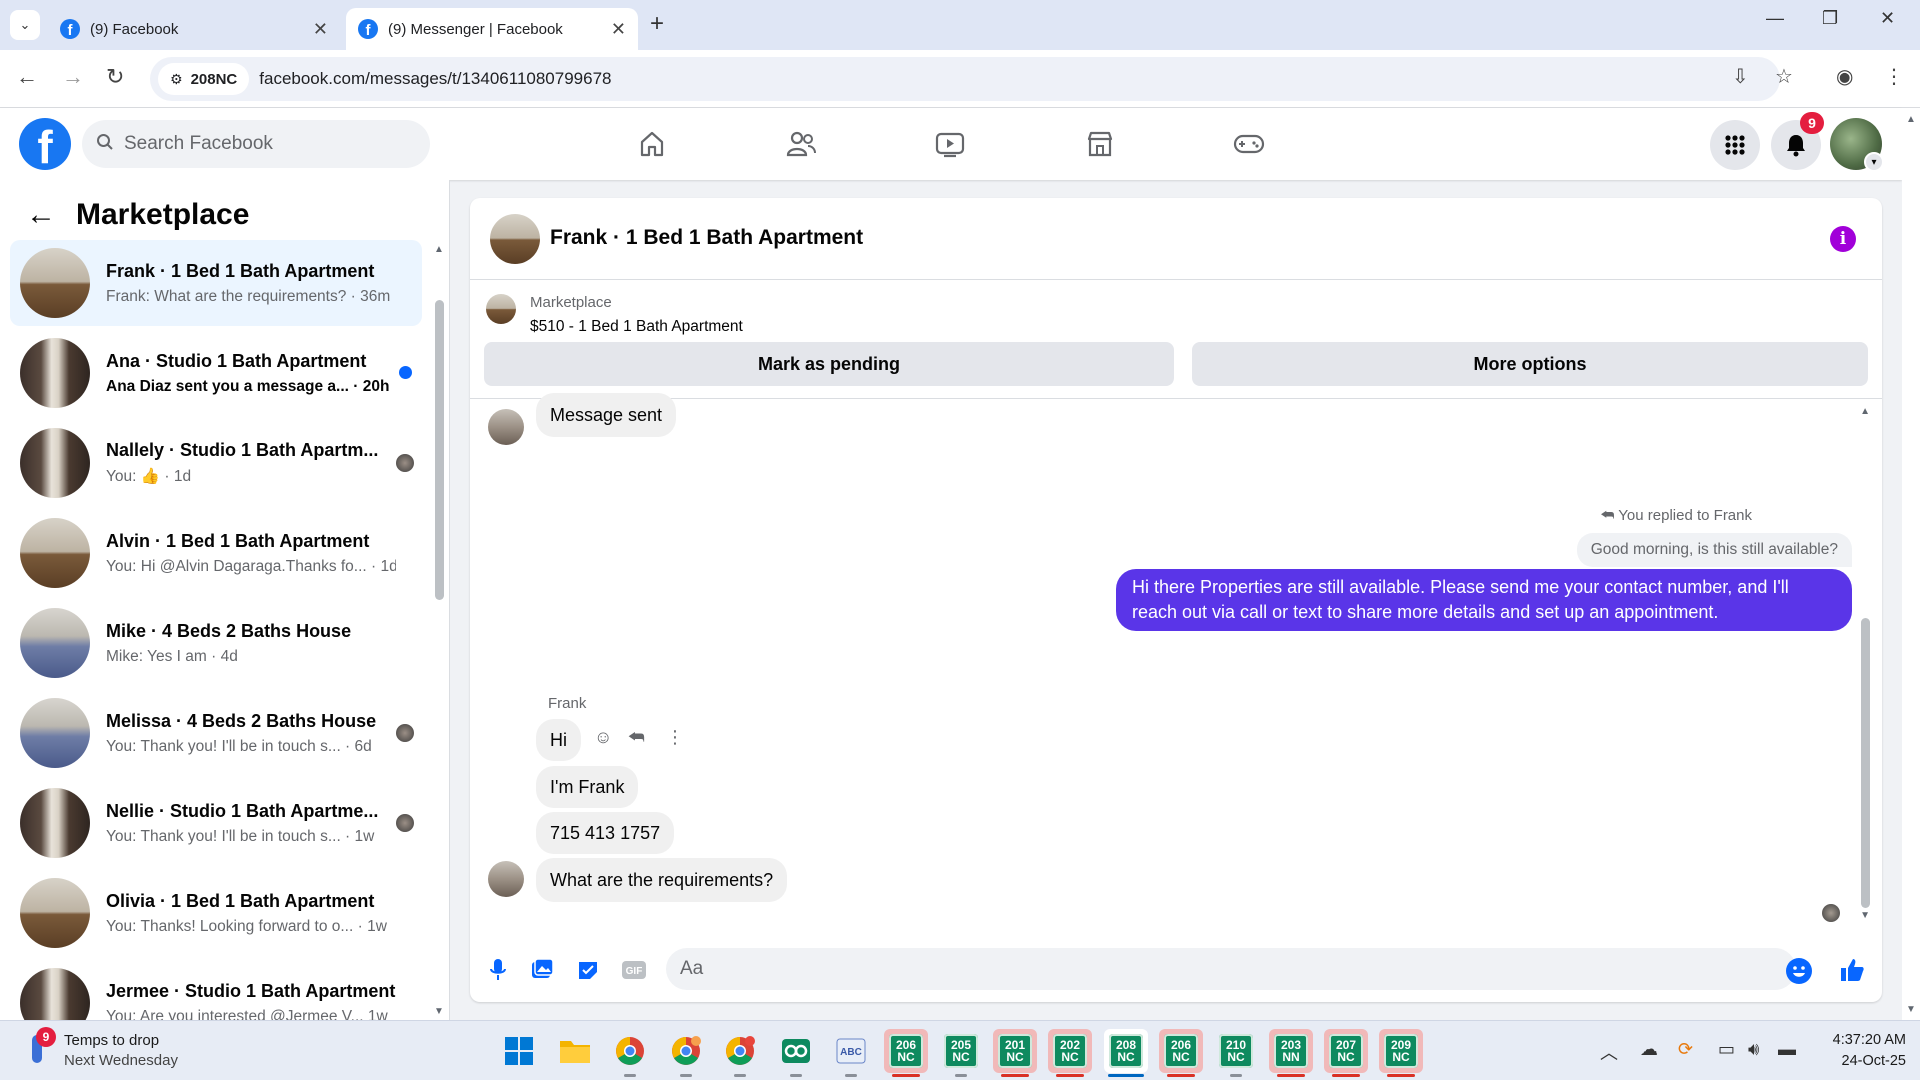 This screenshot has height=1080, width=1920. I want to click on nc-app-button: 207 NC, so click(1346, 1053).